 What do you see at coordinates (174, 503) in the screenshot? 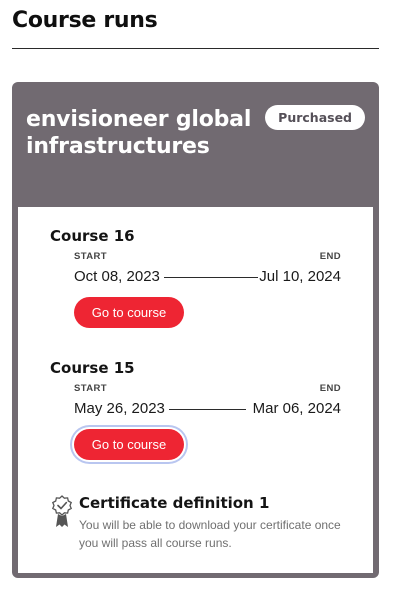
I see `certificate-title: Certificate definition 1` at bounding box center [174, 503].